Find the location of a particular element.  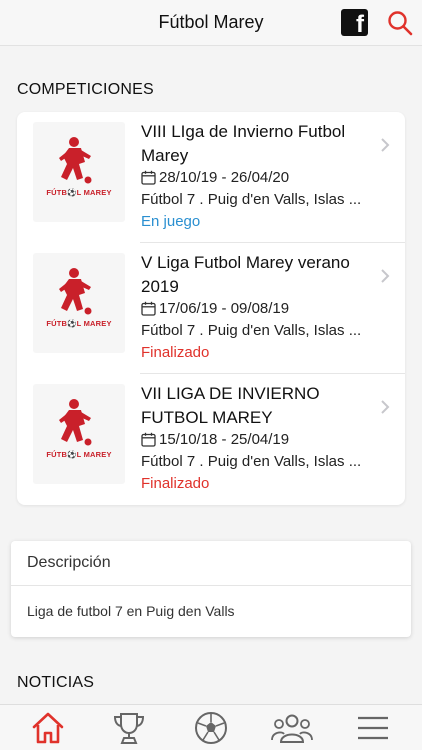

competition-dates: 15/10/18 - 25/04/19 is located at coordinates (215, 439).